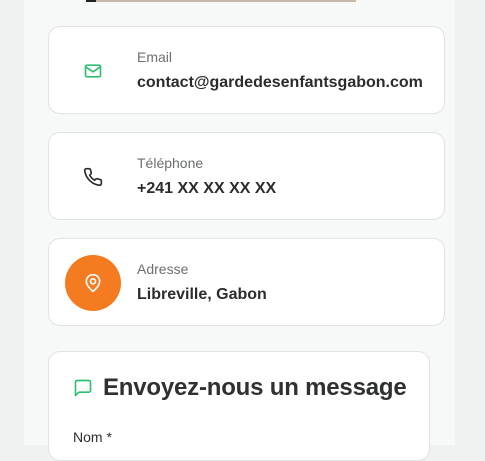 The image size is (485, 461). I want to click on address-value: Libreville, Gabon, so click(202, 294).